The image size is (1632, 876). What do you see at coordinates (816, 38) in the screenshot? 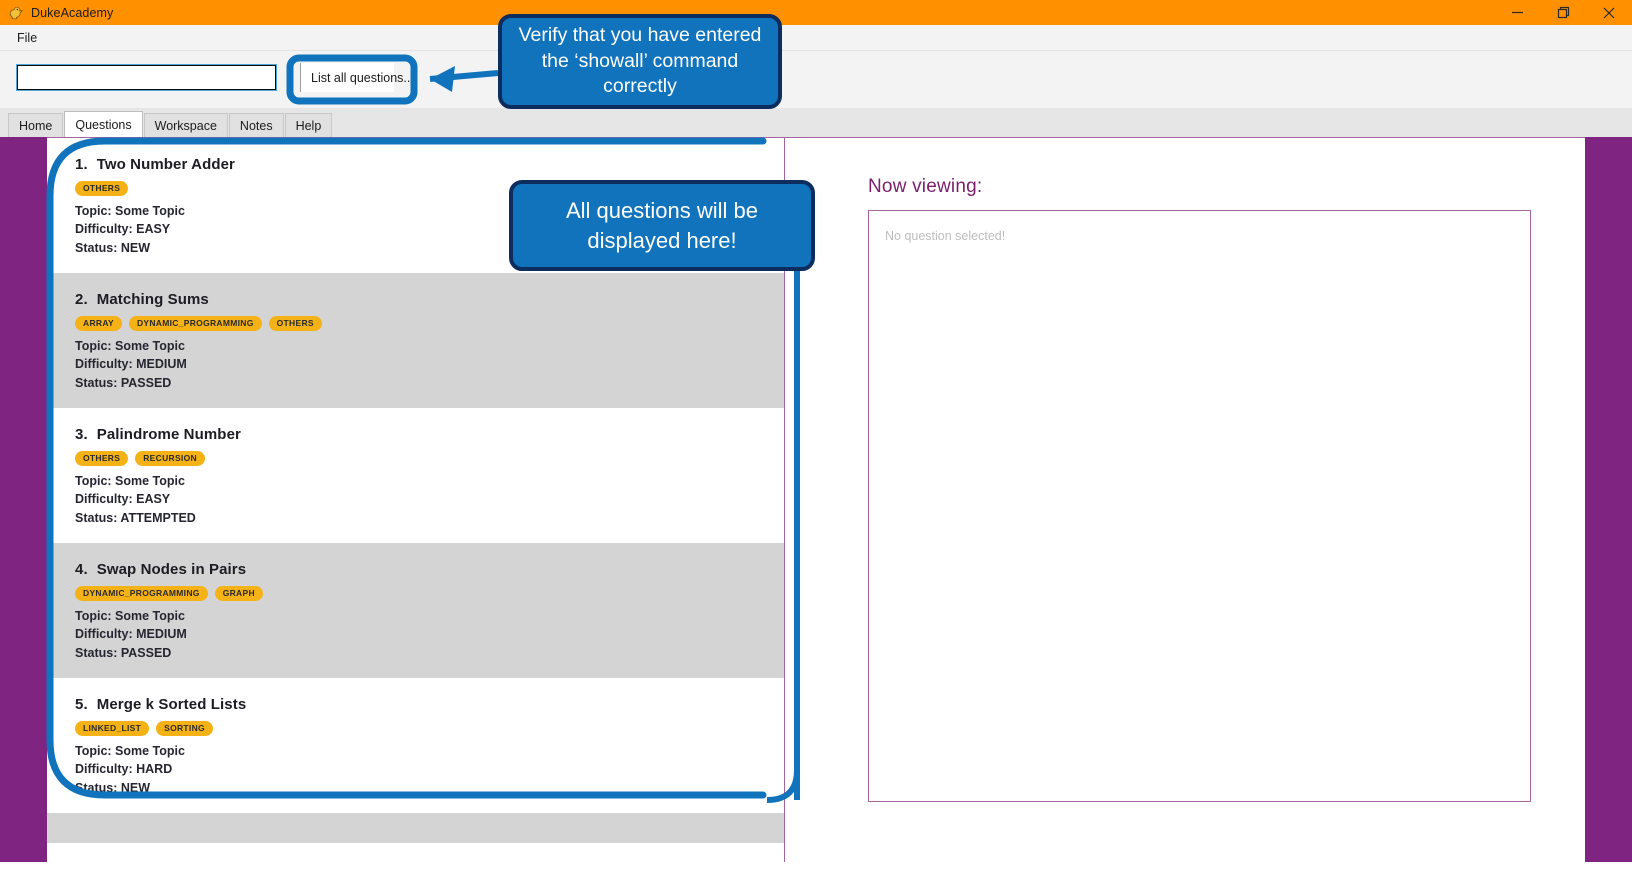
I see `menu-bar: File` at bounding box center [816, 38].